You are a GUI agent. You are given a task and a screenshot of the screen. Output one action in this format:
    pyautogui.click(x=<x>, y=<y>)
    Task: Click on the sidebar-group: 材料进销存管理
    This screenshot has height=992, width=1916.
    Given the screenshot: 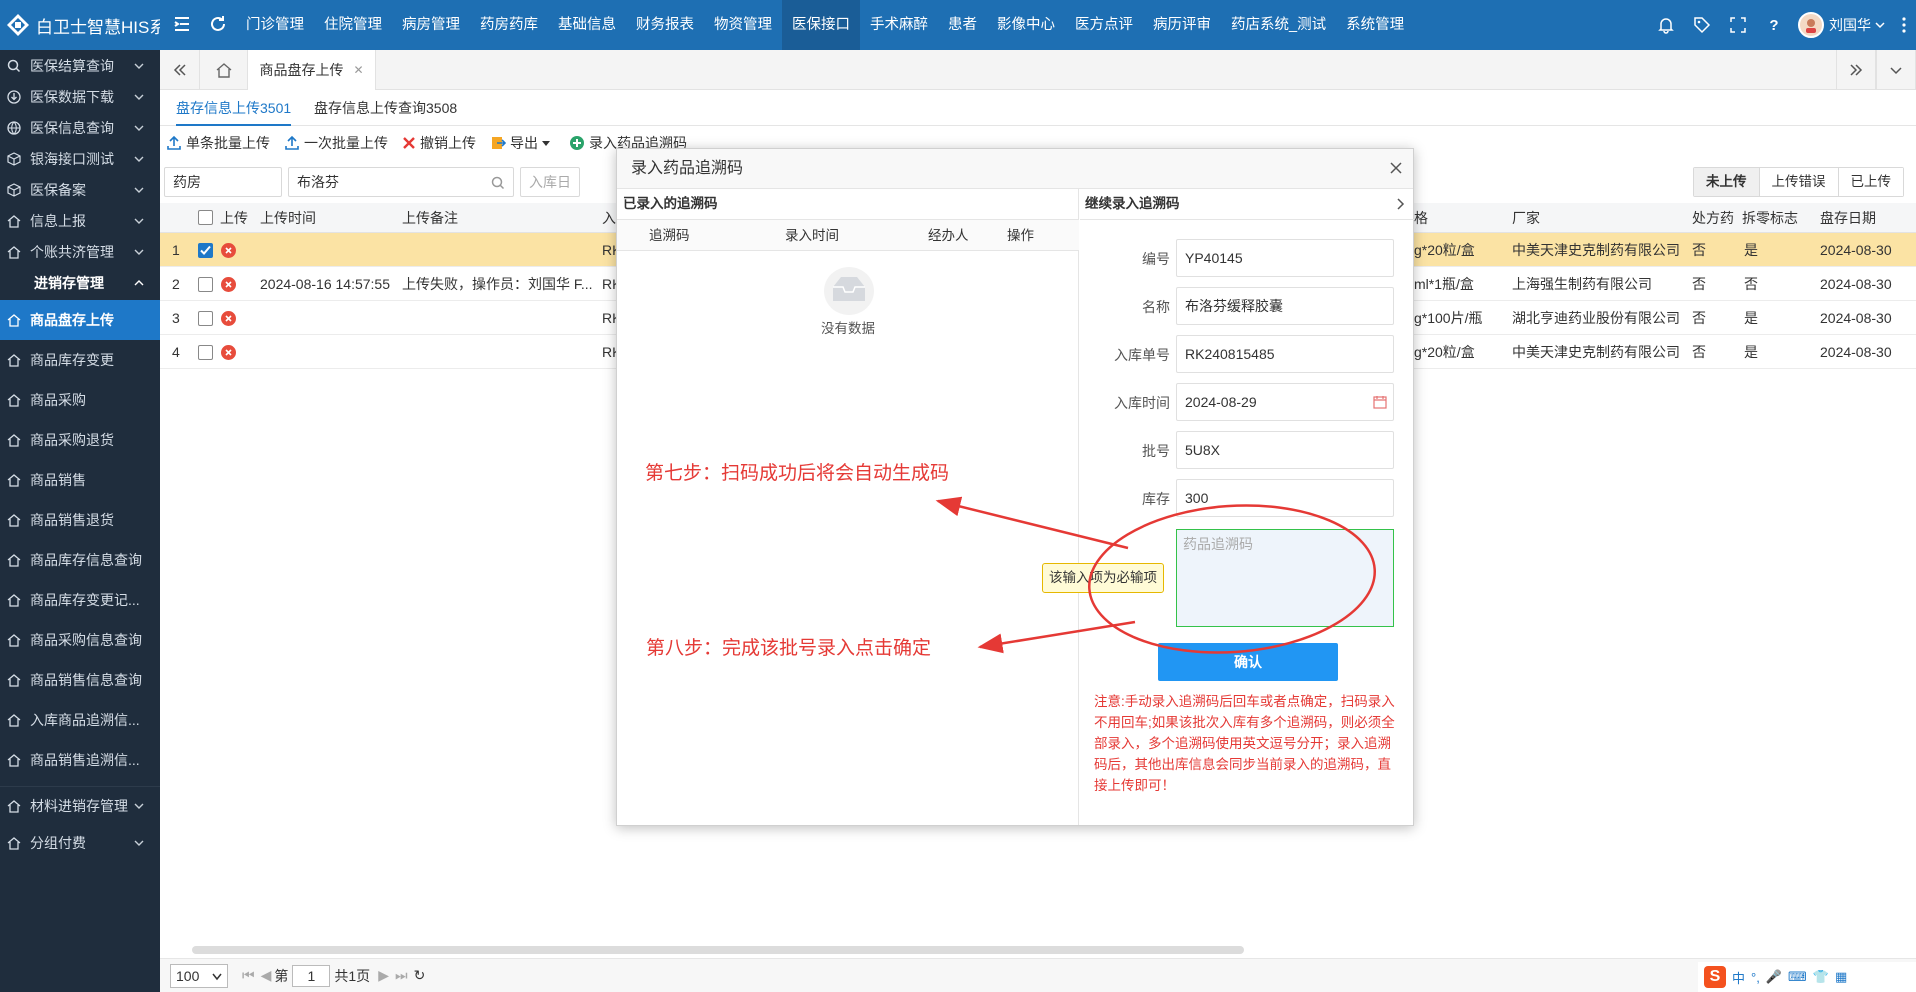 What is the action you would take?
    pyautogui.click(x=80, y=805)
    